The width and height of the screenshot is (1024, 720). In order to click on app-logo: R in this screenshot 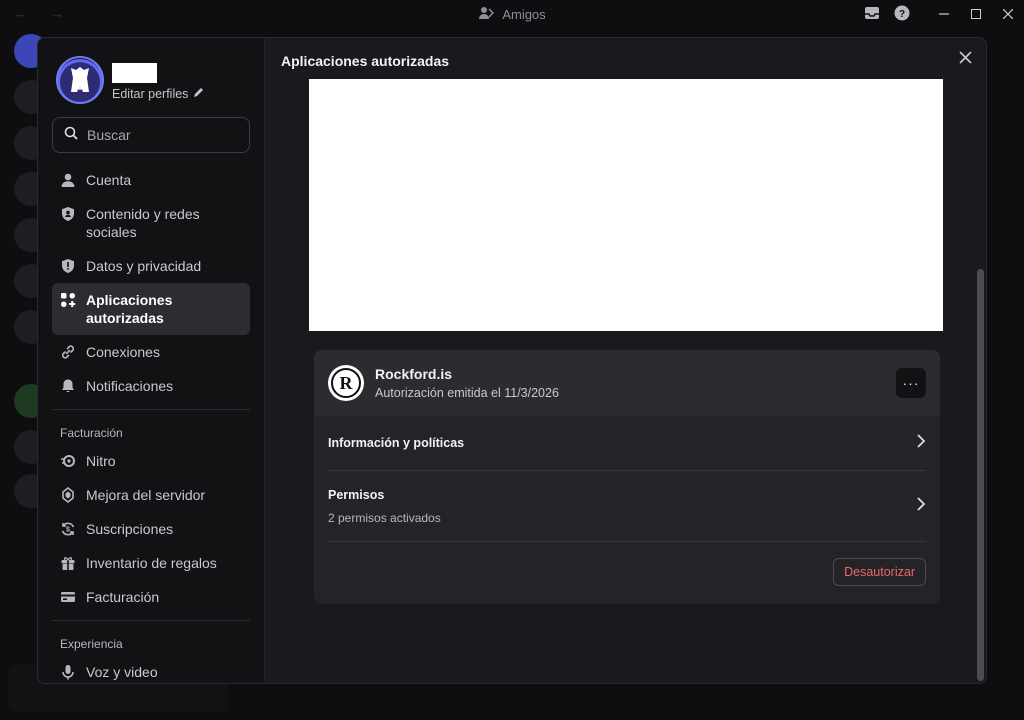, I will do `click(346, 383)`.